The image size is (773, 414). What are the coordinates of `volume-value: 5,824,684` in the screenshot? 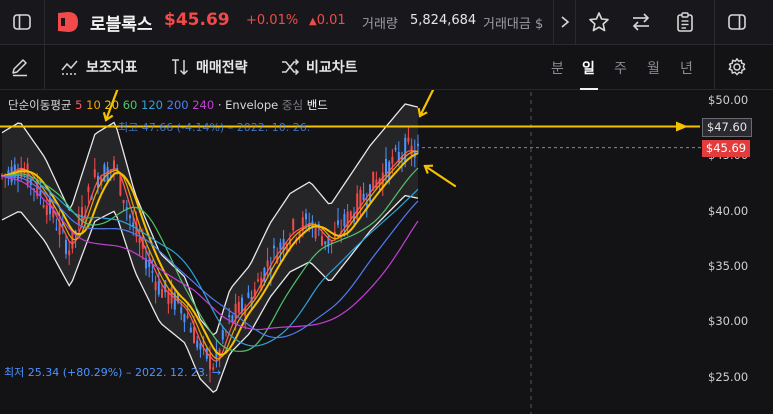 It's located at (443, 20).